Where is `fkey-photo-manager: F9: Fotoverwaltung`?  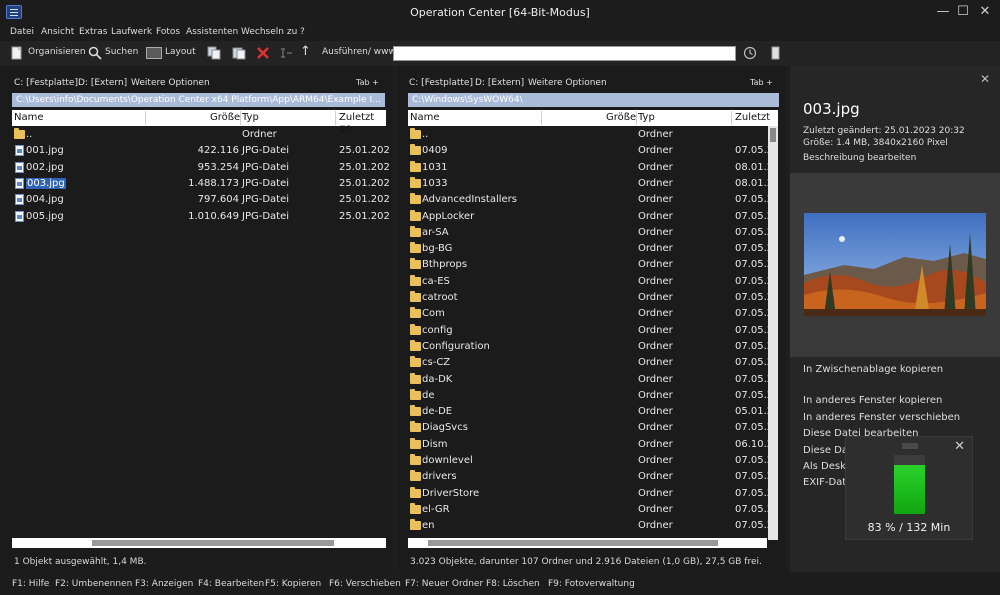
fkey-photo-manager: F9: Fotoverwaltung is located at coordinates (591, 584).